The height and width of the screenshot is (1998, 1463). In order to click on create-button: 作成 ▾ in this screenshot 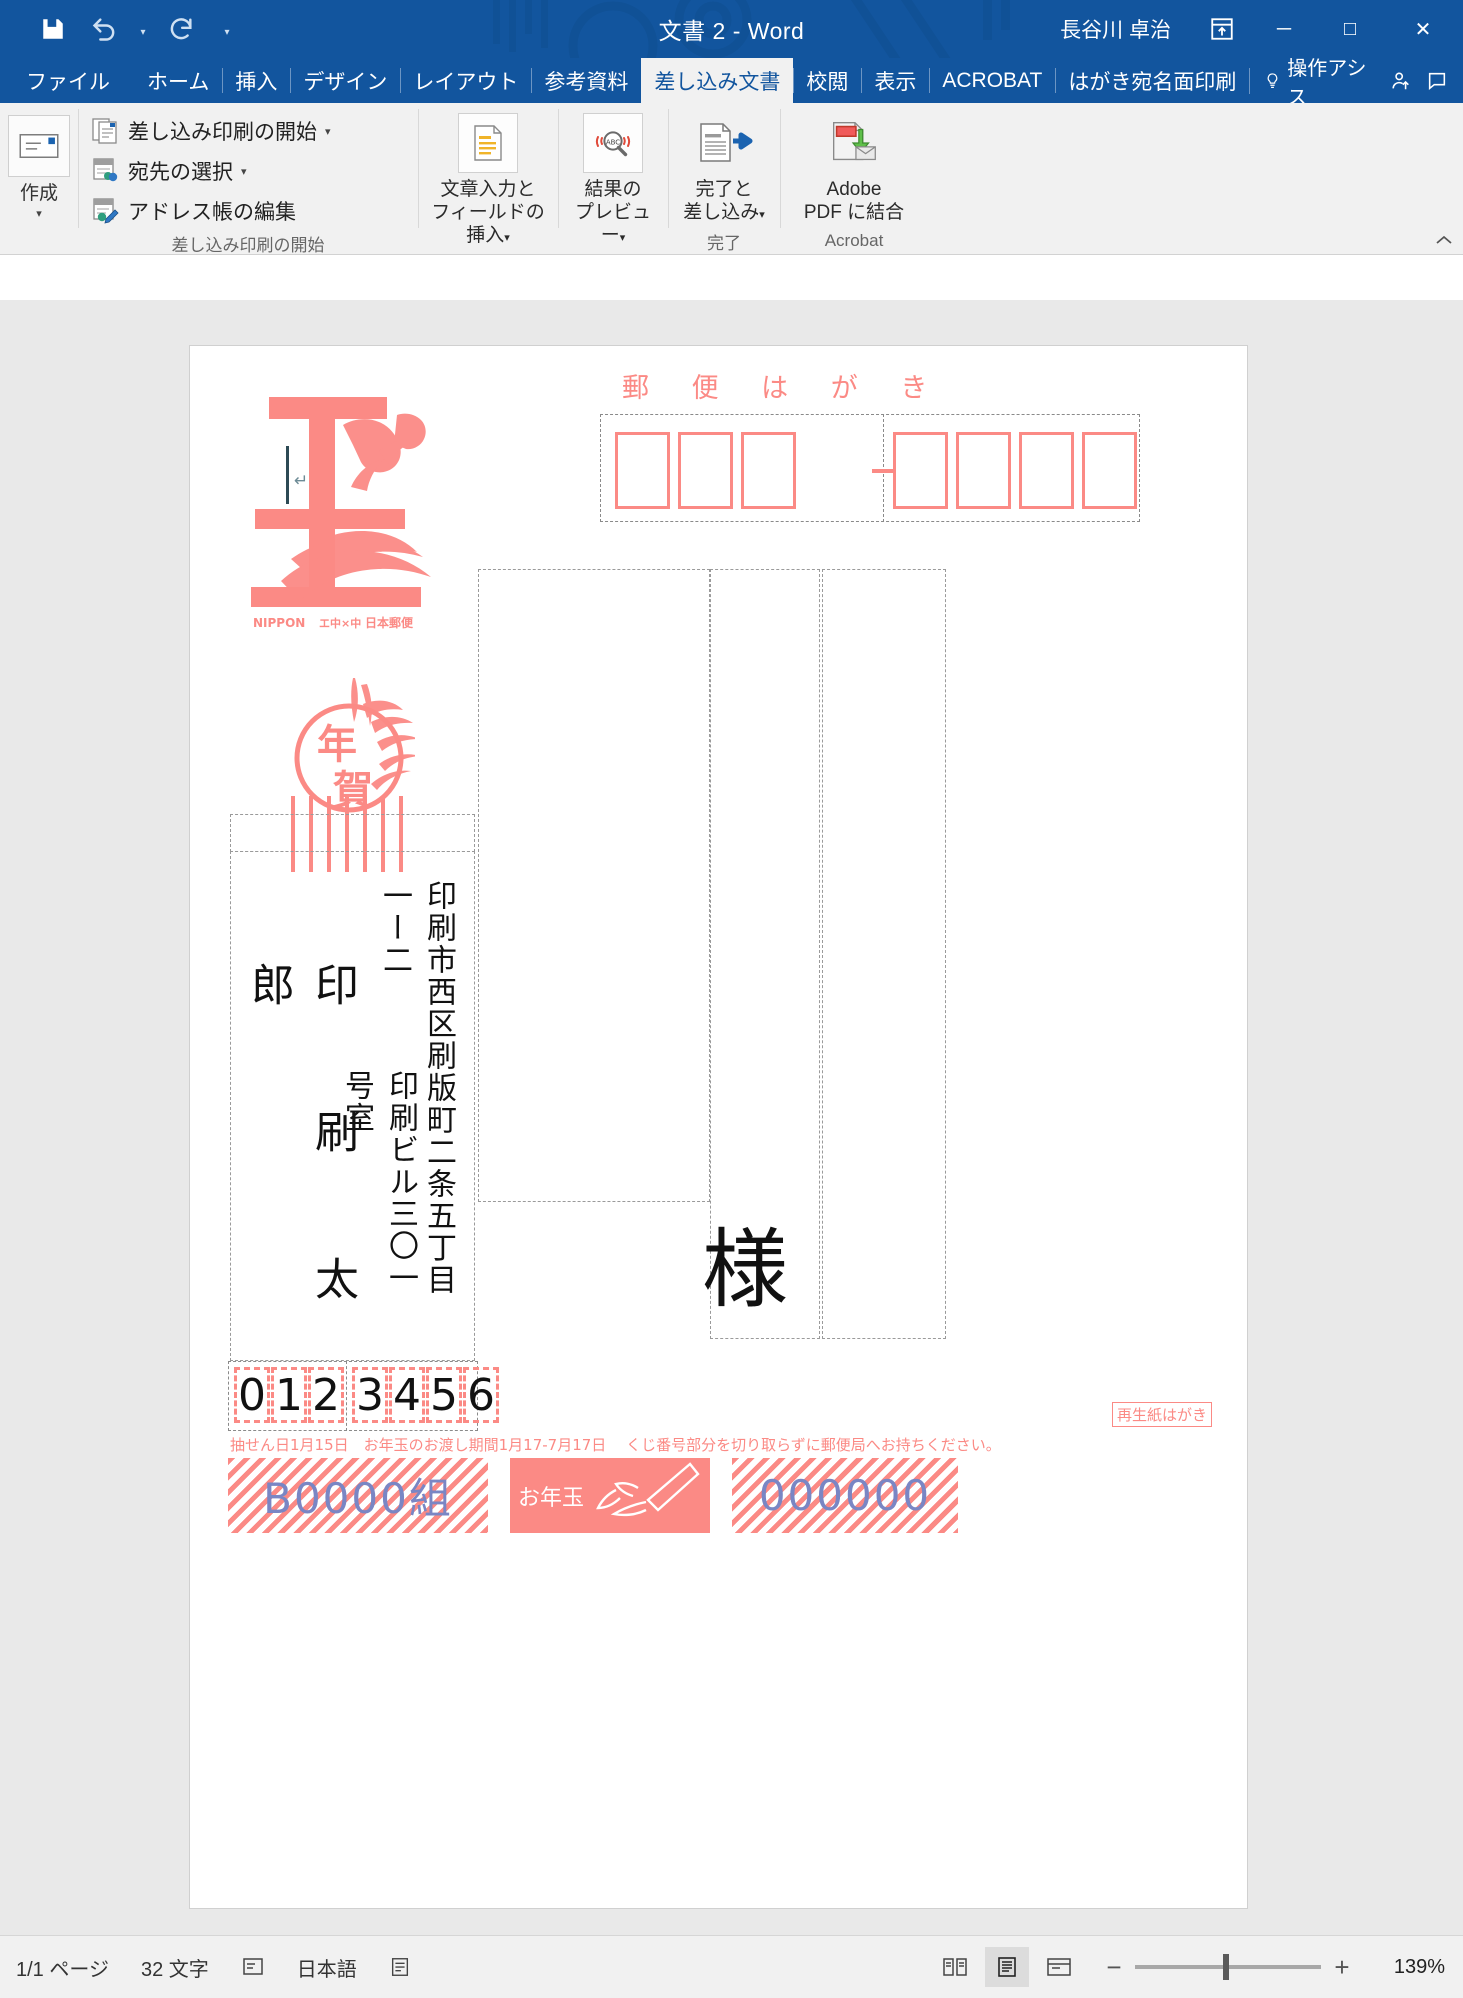, I will do `click(39, 164)`.